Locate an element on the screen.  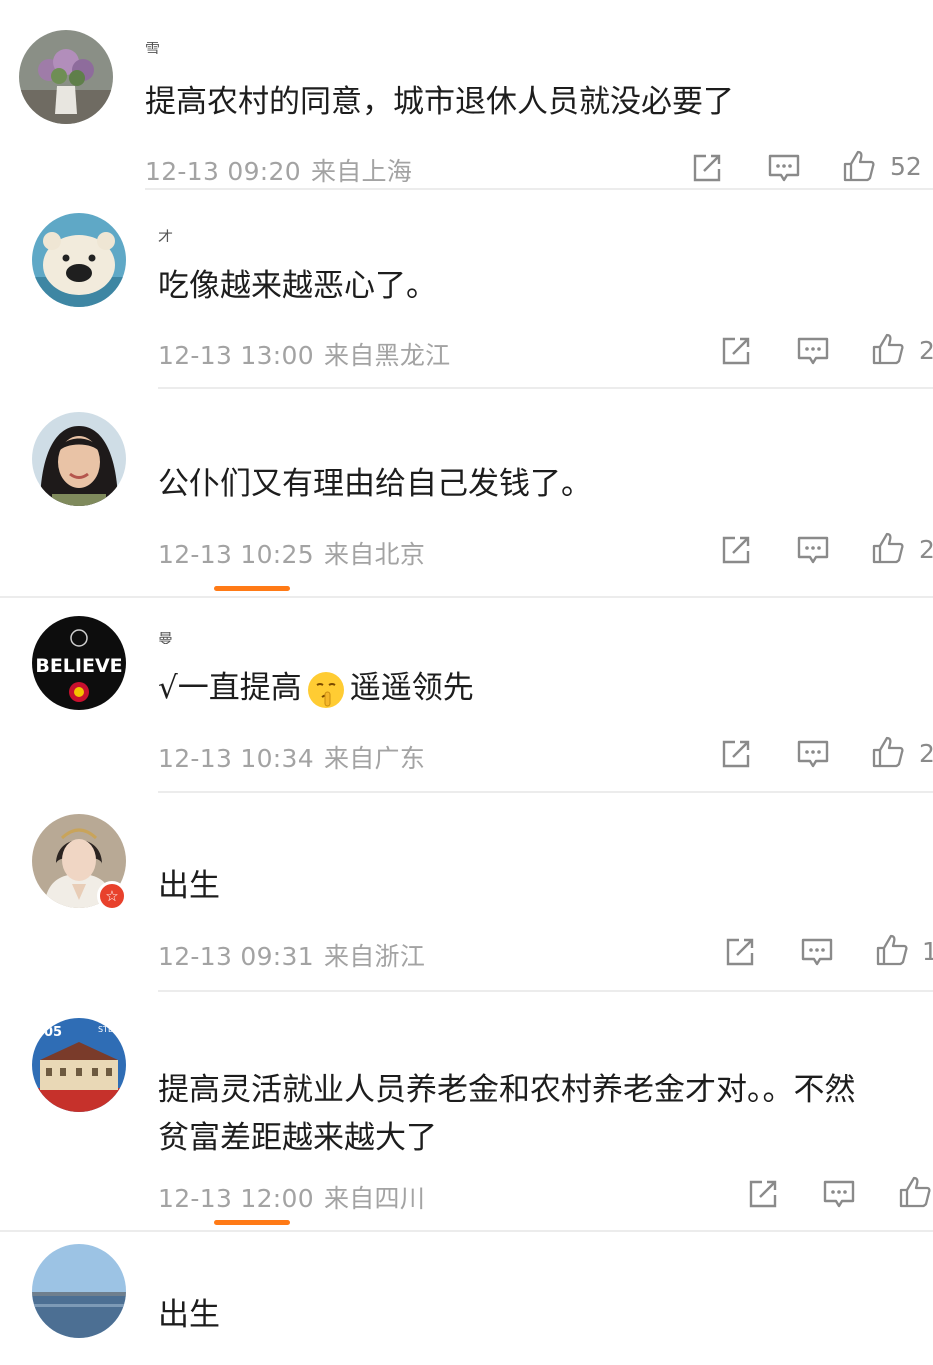
comment-location: 来自广东 is located at coordinates (374, 758).